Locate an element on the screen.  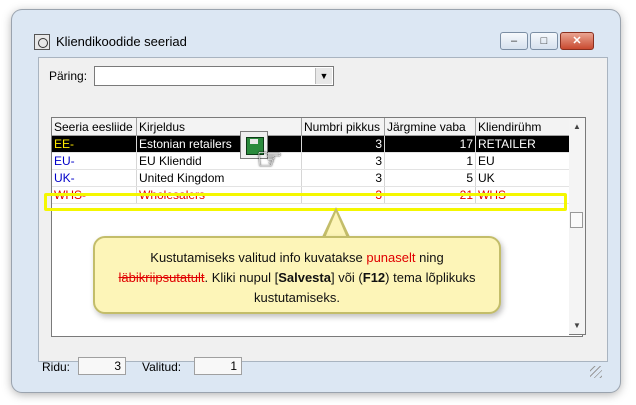
selected-label: Valitud: is located at coordinates (162, 367).